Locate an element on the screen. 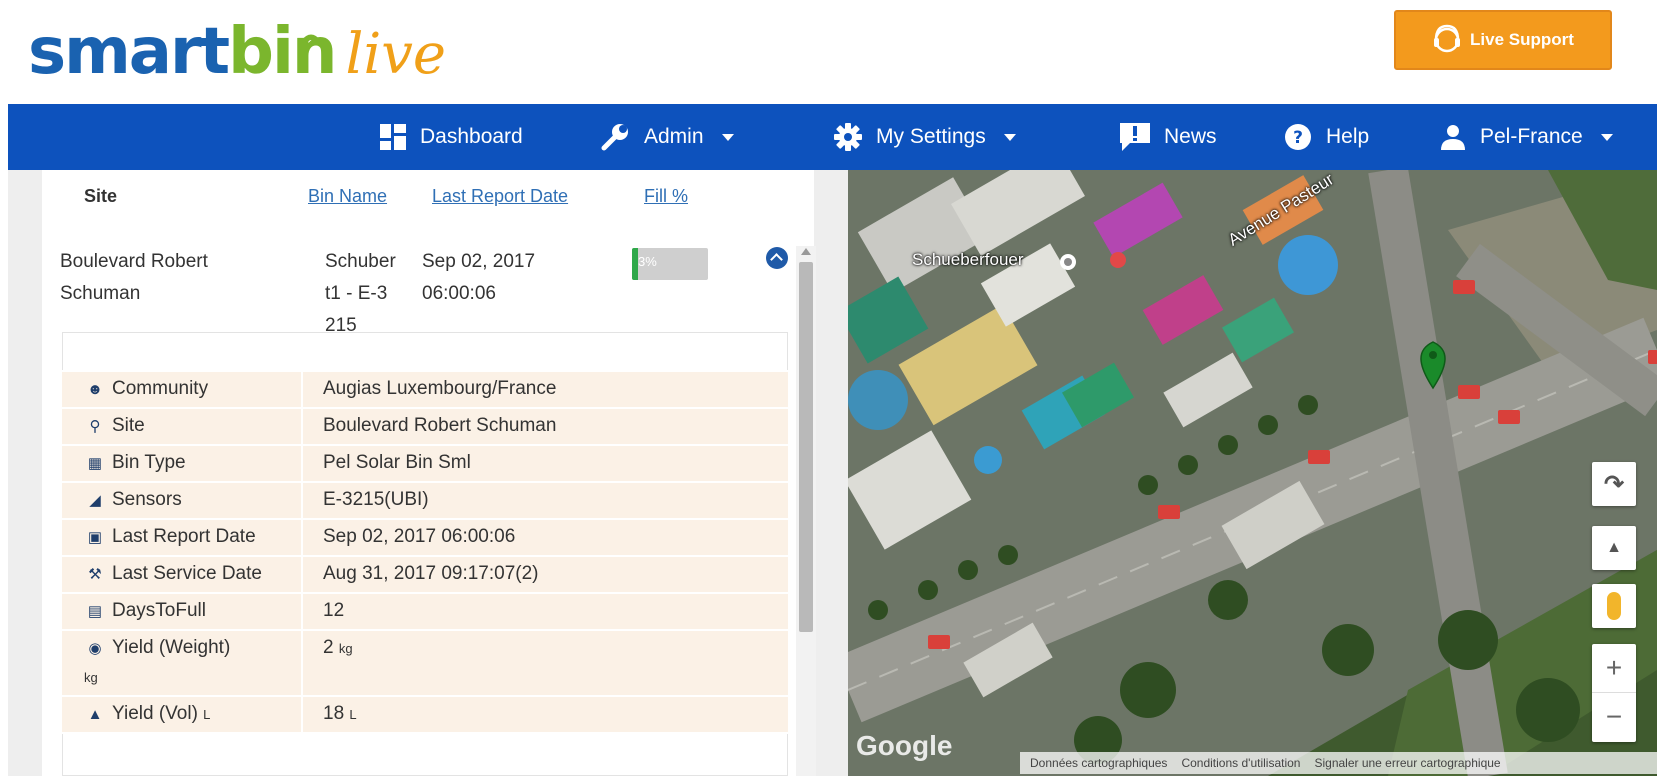 This screenshot has width=1657, height=776. zoom-in-button: + is located at coordinates (1614, 668).